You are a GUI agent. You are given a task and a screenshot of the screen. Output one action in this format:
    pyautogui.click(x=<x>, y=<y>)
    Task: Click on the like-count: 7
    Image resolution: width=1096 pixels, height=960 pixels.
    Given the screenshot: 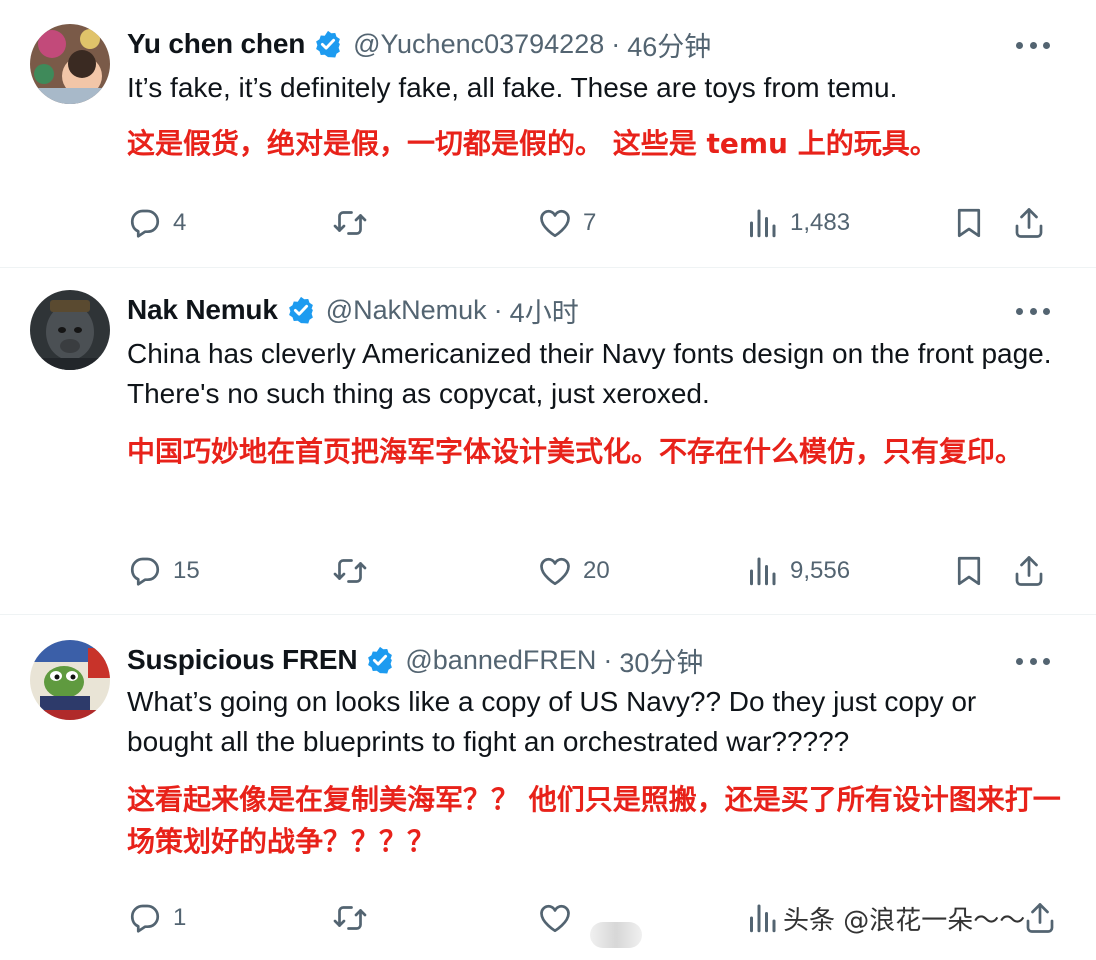 What is the action you would take?
    pyautogui.click(x=590, y=222)
    